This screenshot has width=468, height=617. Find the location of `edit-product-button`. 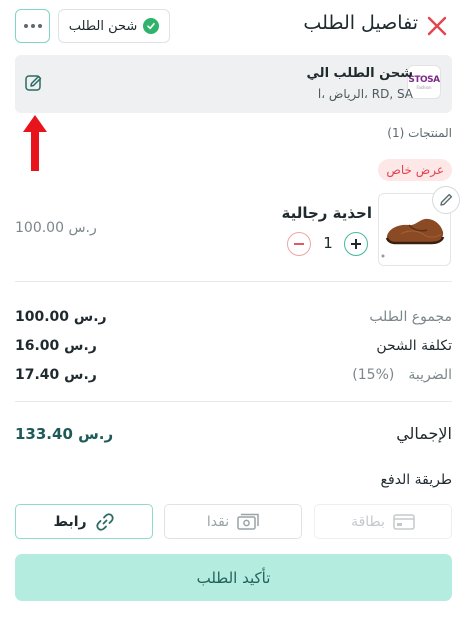

edit-product-button is located at coordinates (446, 200).